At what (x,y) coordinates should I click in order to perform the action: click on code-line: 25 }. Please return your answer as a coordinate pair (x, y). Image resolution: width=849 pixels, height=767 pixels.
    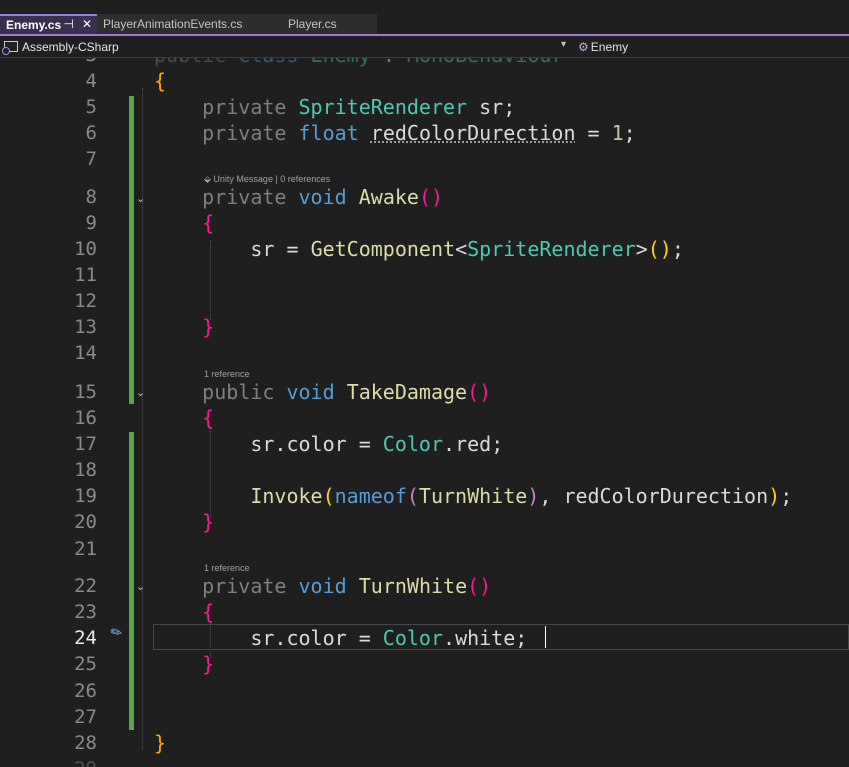
    Looking at the image, I should click on (424, 664).